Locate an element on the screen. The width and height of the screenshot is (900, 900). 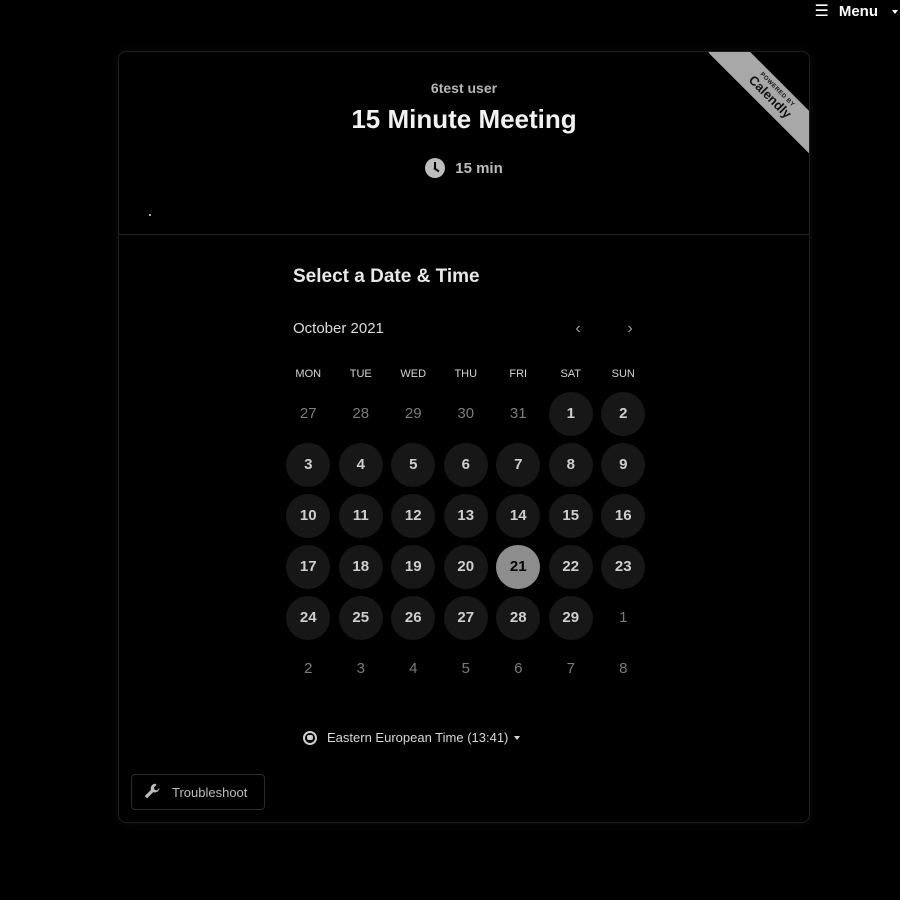
calendar-day-available: 6 is located at coordinates (465, 464).